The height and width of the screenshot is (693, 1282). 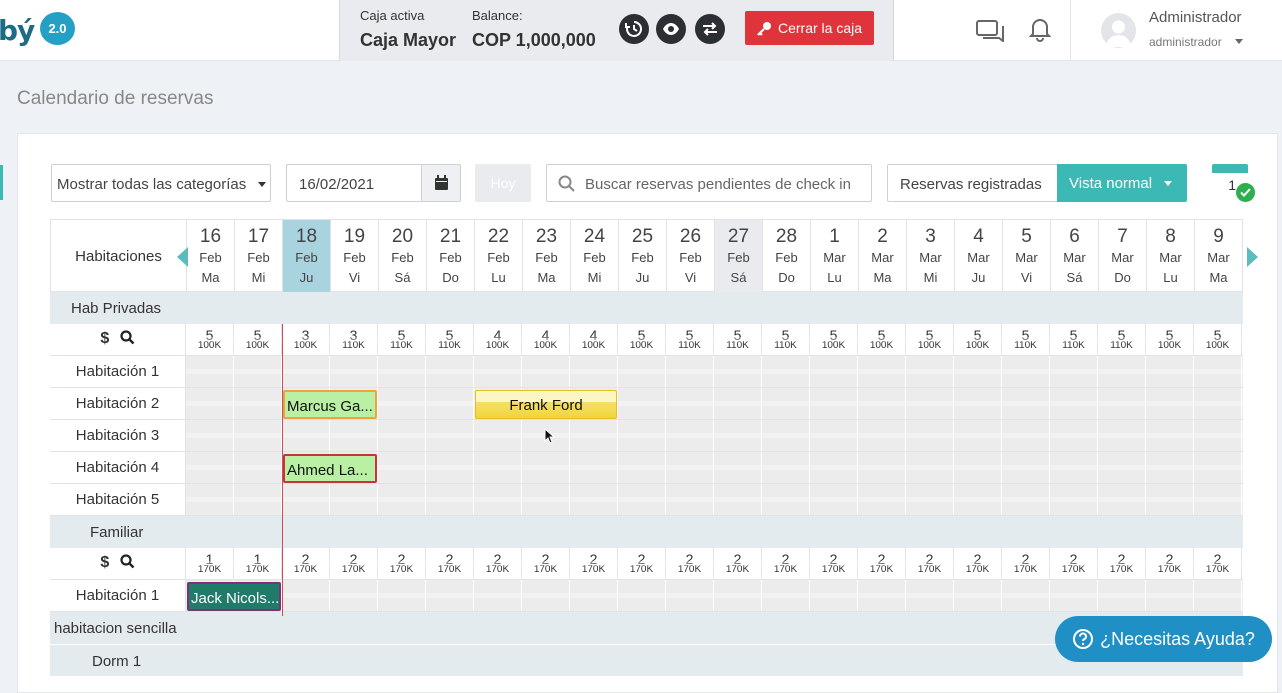 What do you see at coordinates (118, 467) in the screenshot?
I see `room-label: Habitación 4` at bounding box center [118, 467].